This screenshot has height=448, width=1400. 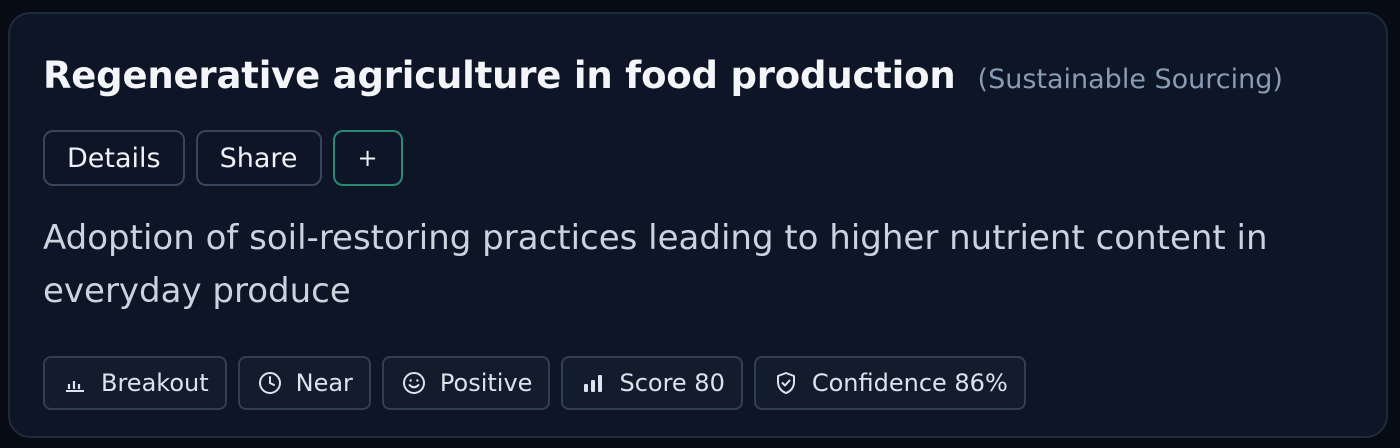 What do you see at coordinates (672, 383) in the screenshot?
I see `tag-label: Score 80` at bounding box center [672, 383].